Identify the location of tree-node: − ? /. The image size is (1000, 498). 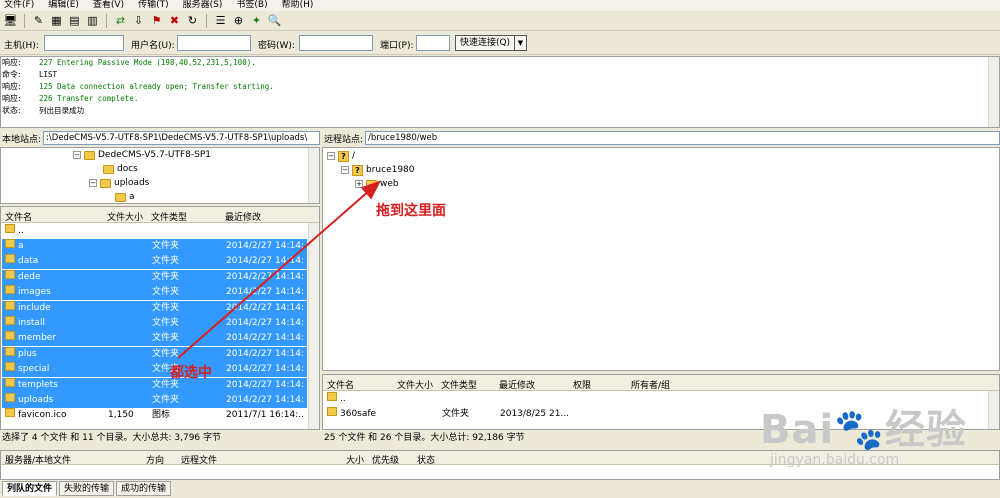
(341, 156).